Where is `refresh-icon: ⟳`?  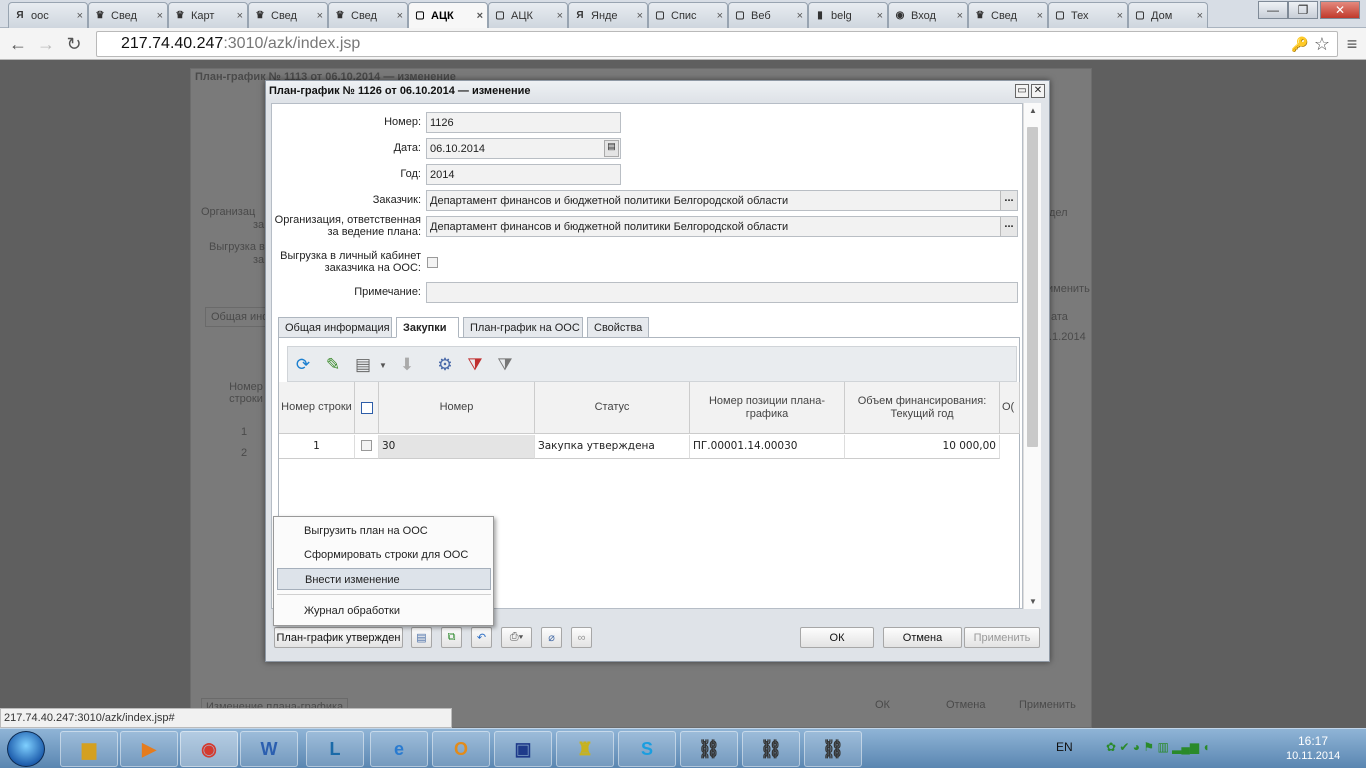 refresh-icon: ⟳ is located at coordinates (303, 365).